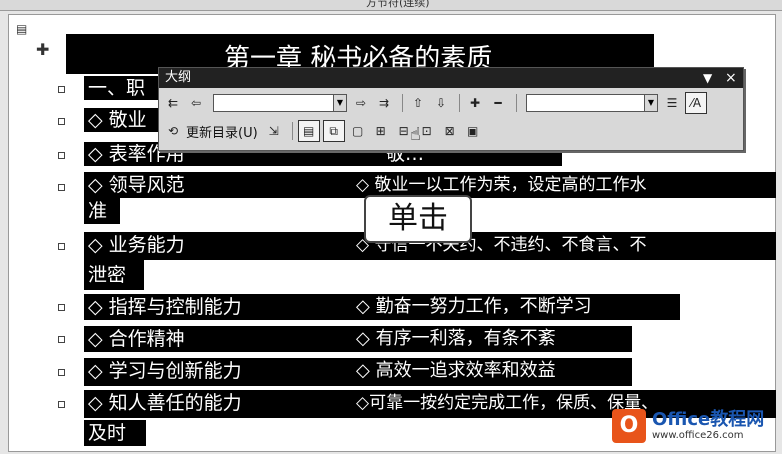 This screenshot has height=454, width=782. What do you see at coordinates (450, 131) in the screenshot?
I see `split-subdocument-icon: ⊠` at bounding box center [450, 131].